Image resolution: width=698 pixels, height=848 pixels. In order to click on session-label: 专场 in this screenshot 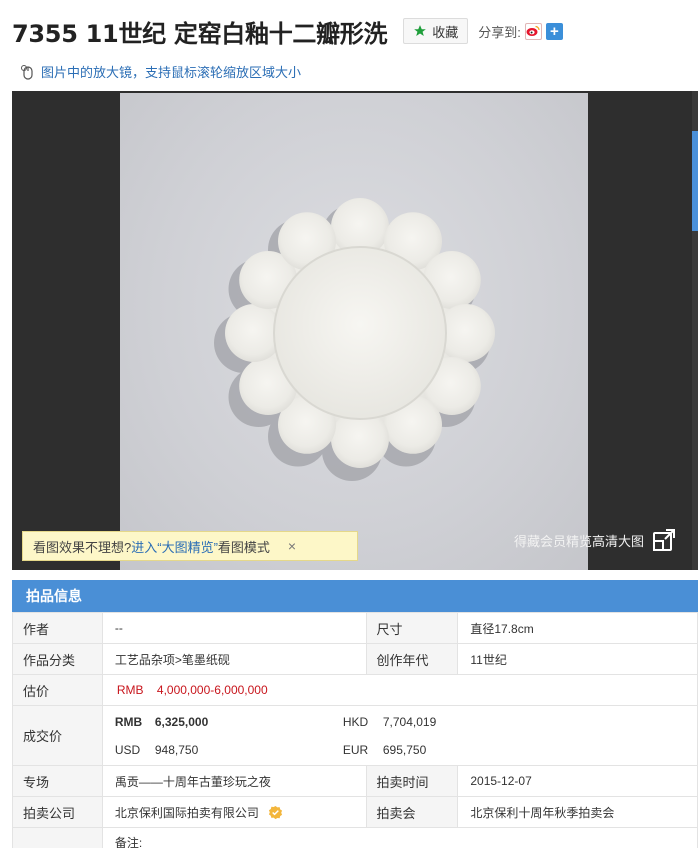, I will do `click(57, 781)`.